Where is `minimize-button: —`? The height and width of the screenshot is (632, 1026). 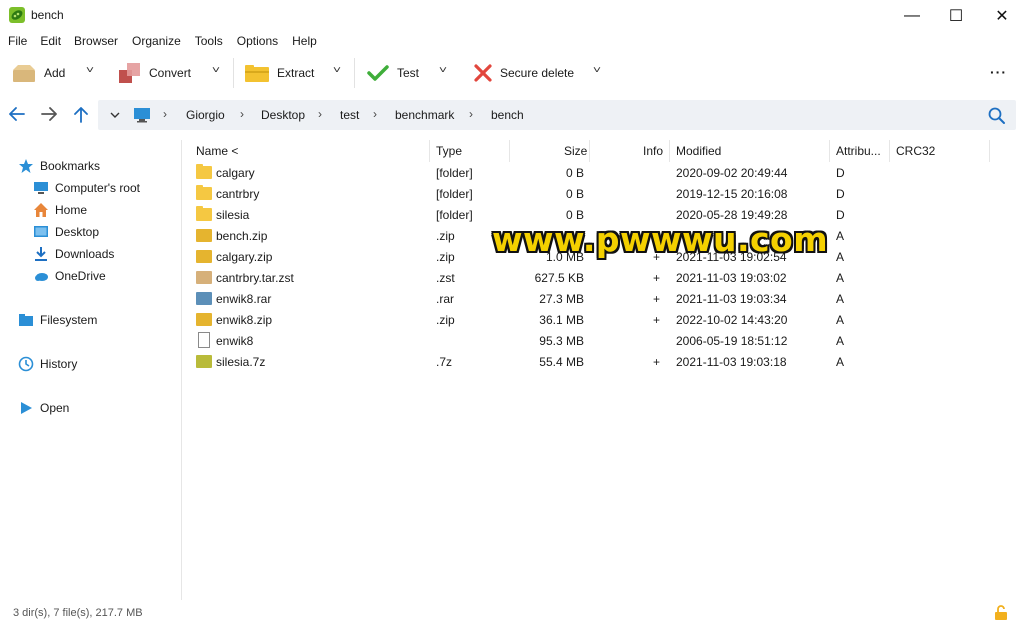
minimize-button: — is located at coordinates (912, 15).